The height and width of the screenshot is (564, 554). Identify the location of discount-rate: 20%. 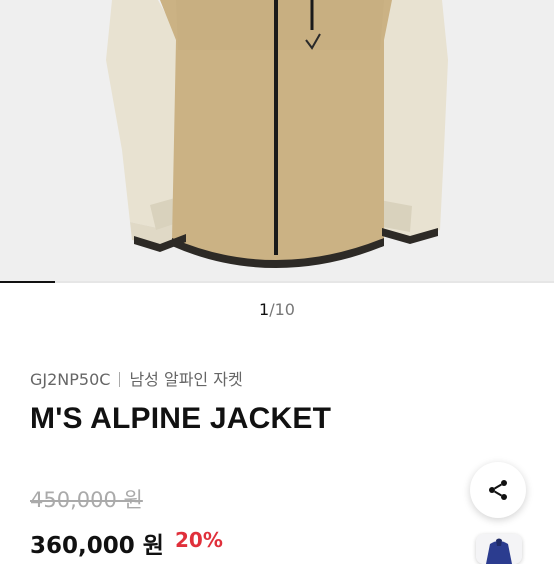
(199, 540).